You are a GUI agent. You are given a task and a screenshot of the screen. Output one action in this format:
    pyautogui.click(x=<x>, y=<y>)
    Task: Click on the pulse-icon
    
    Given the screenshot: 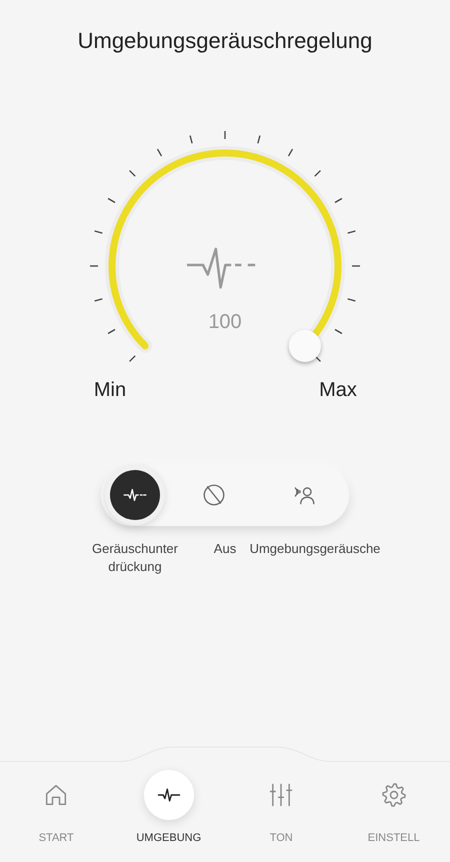 What is the action you would take?
    pyautogui.click(x=221, y=268)
    